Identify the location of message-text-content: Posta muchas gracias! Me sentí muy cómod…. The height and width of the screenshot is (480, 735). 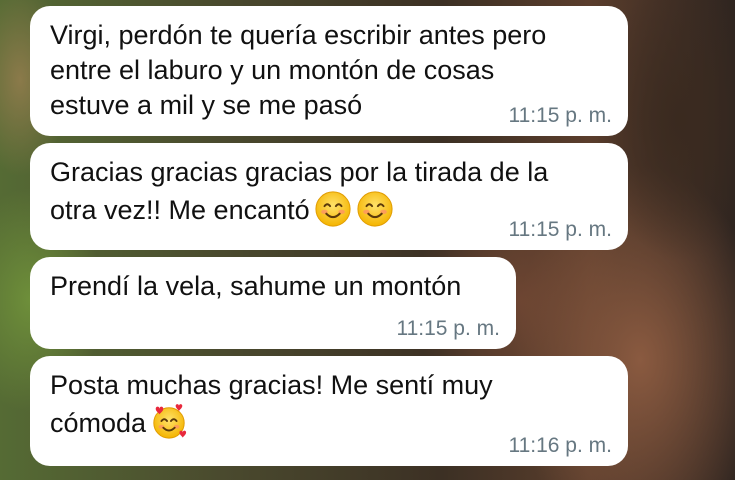
(271, 404).